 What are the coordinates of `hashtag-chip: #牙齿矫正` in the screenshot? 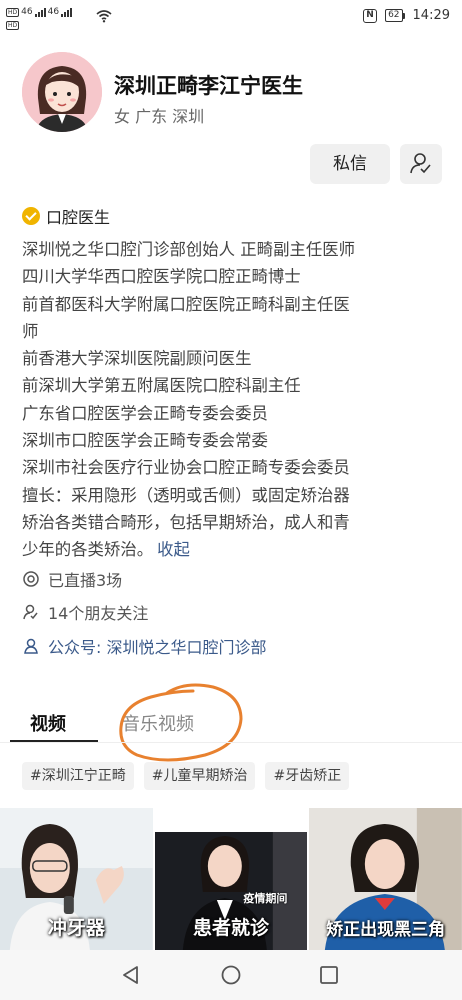 It's located at (307, 776).